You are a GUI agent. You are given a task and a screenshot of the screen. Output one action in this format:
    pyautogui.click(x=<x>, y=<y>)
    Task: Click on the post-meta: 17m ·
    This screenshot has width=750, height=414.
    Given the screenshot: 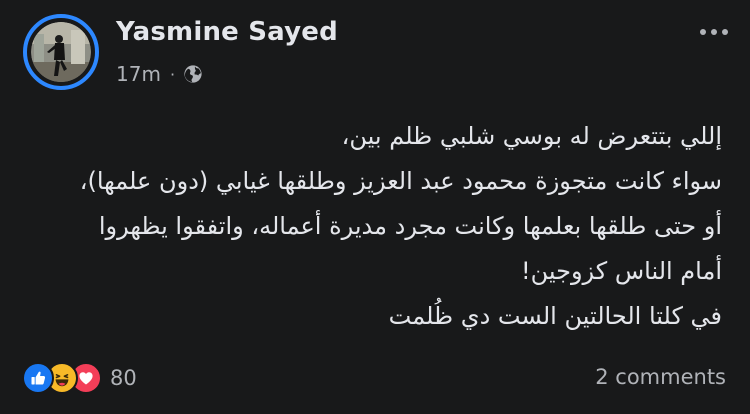 What is the action you would take?
    pyautogui.click(x=159, y=74)
    